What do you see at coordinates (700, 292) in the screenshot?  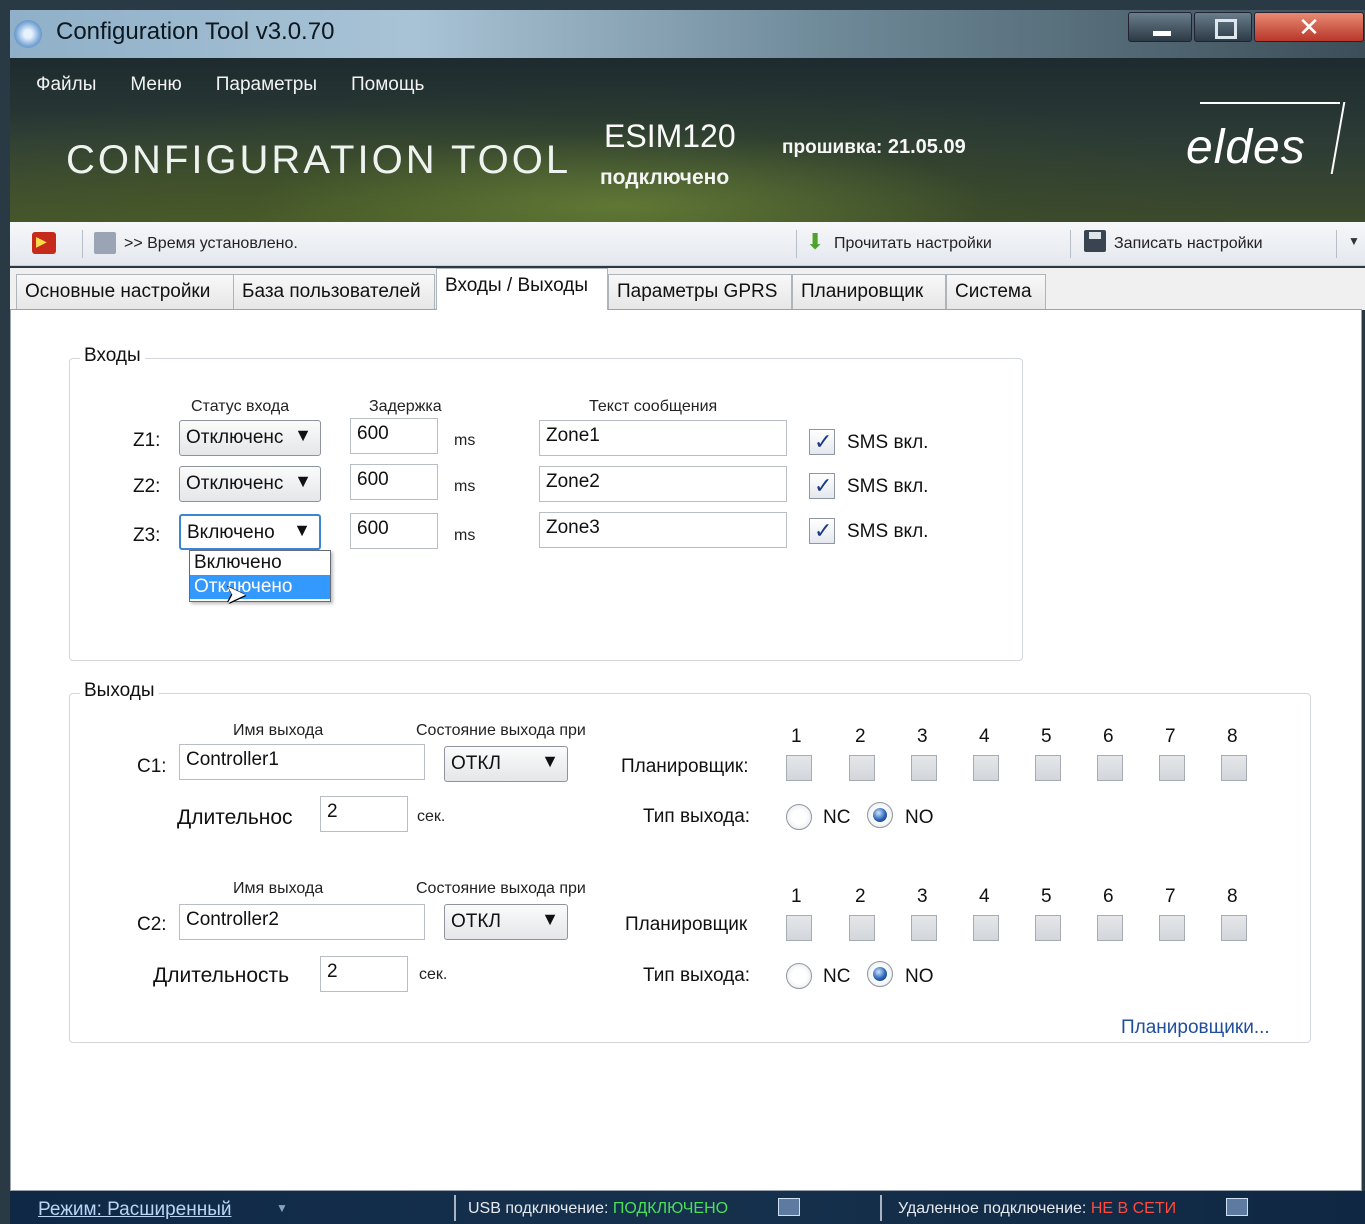 I see `tab-gprs-parameters: Параметры GPRS` at bounding box center [700, 292].